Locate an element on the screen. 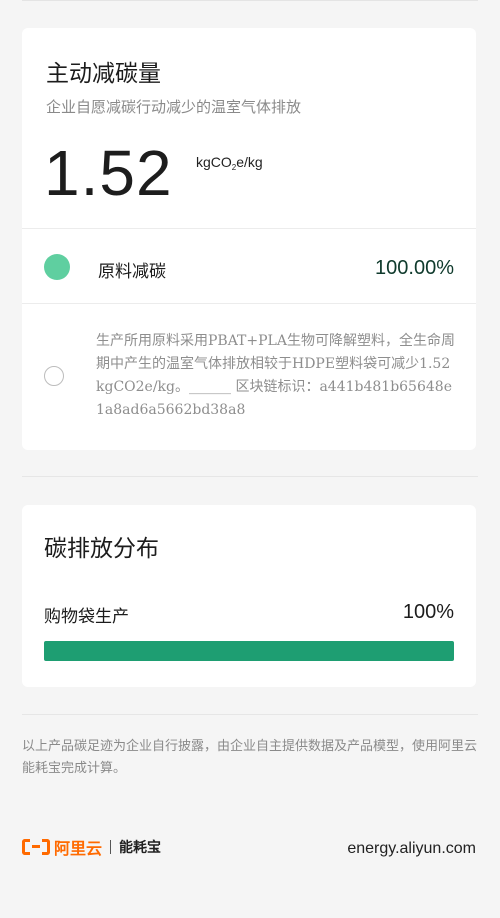 The height and width of the screenshot is (918, 500). bar-label: 购物袋生产 is located at coordinates (86, 617).